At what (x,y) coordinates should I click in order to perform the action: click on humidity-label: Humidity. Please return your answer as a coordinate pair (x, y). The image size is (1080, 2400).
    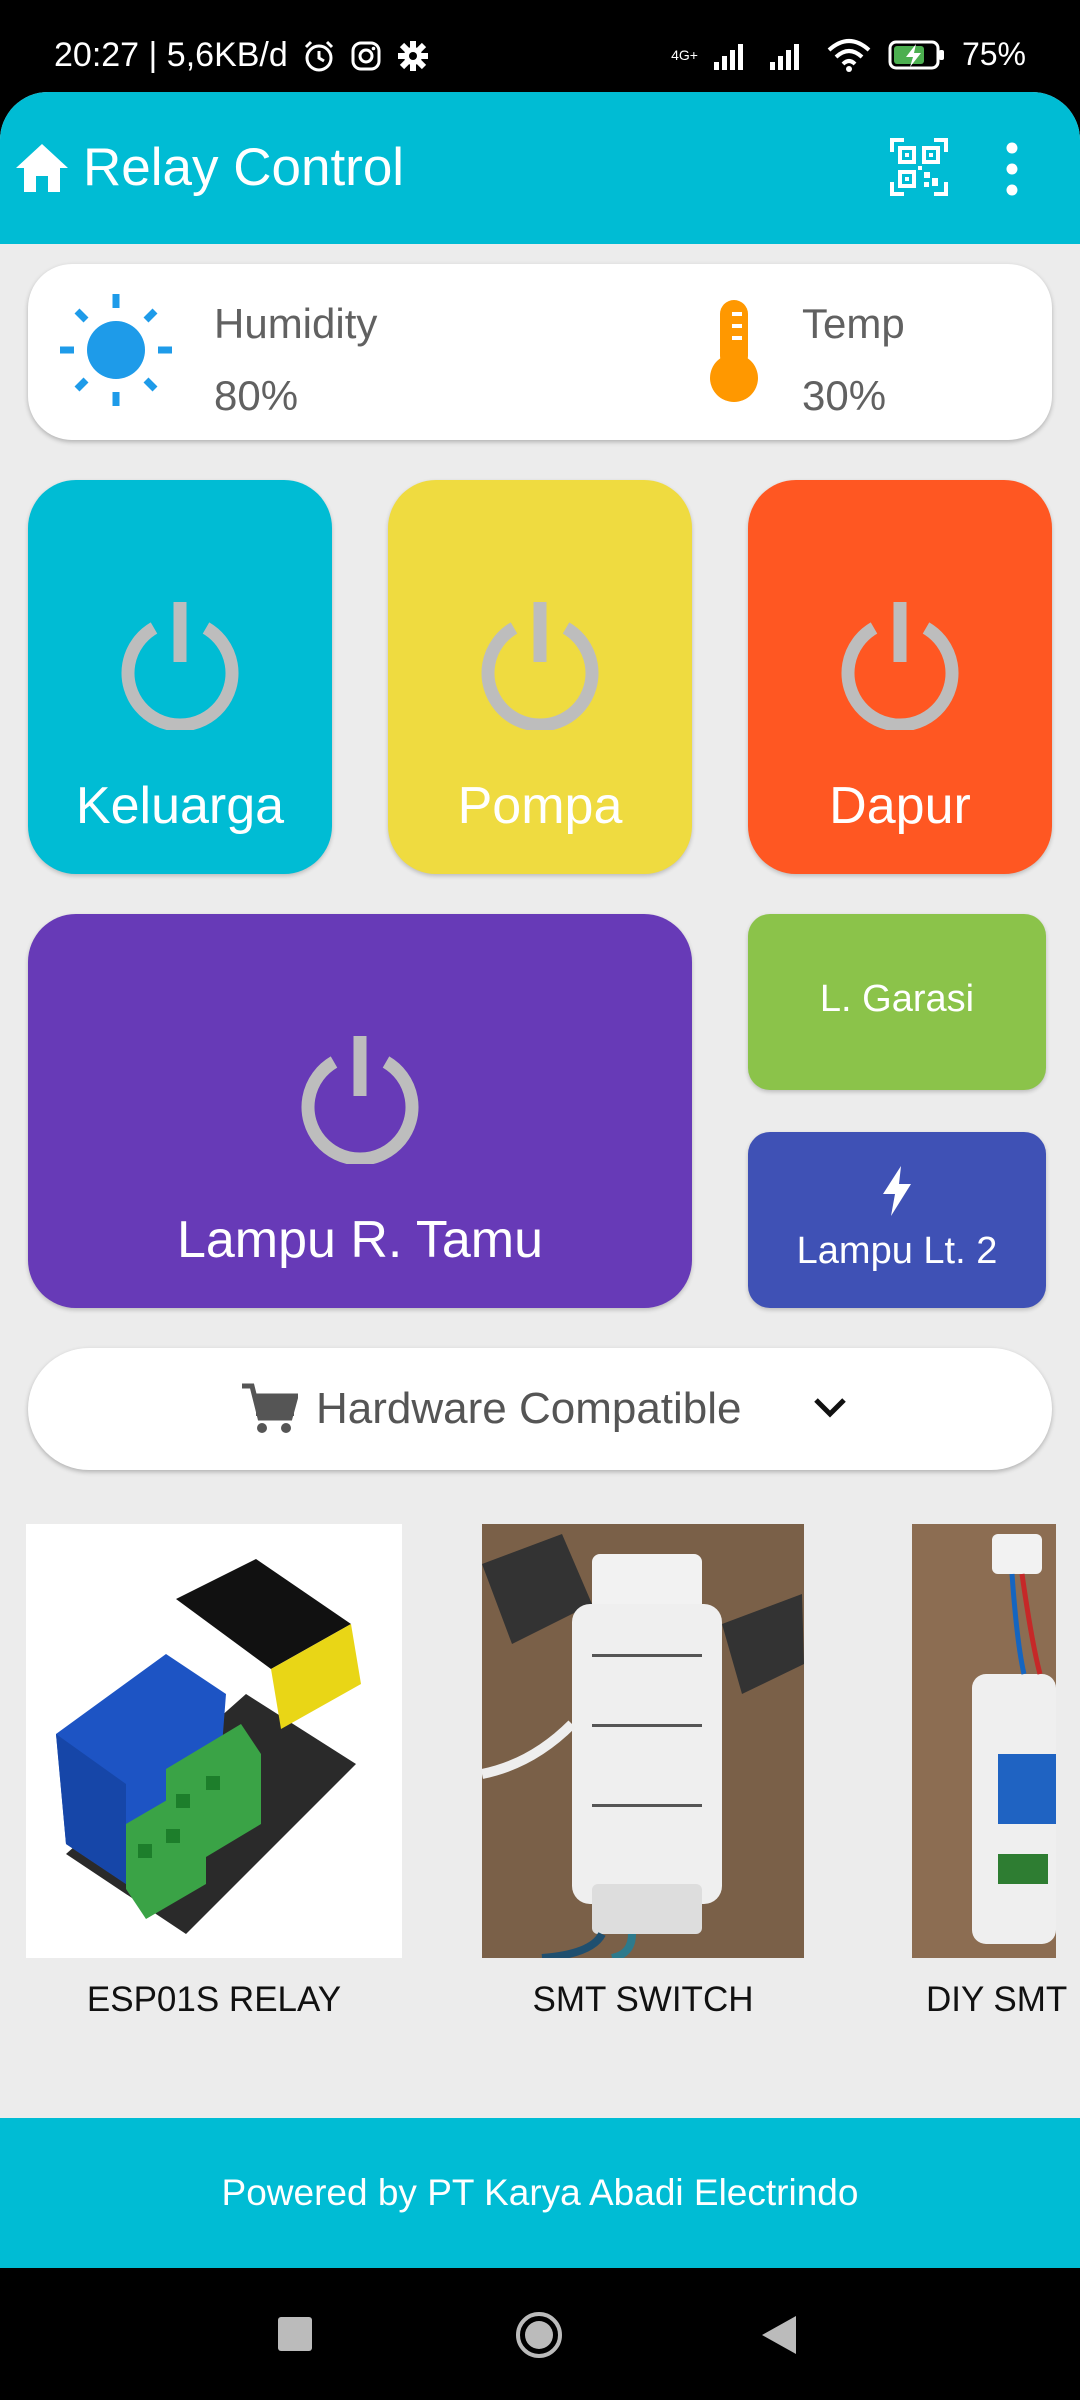
    Looking at the image, I should click on (296, 323).